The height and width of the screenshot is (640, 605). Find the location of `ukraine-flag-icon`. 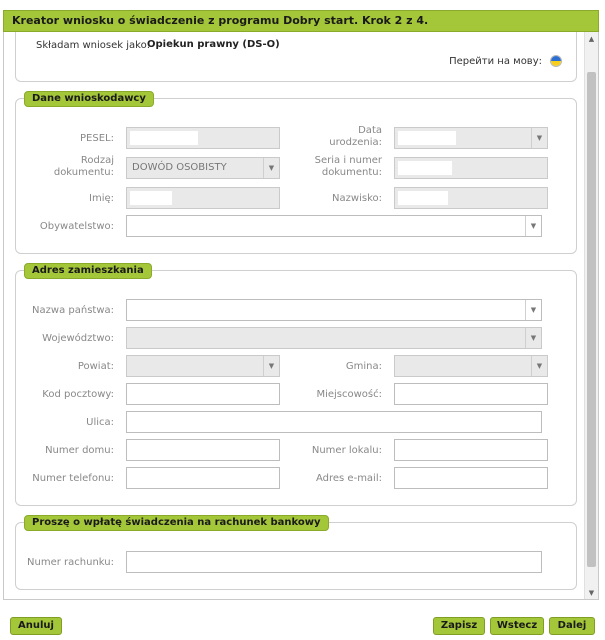

ukraine-flag-icon is located at coordinates (556, 61).